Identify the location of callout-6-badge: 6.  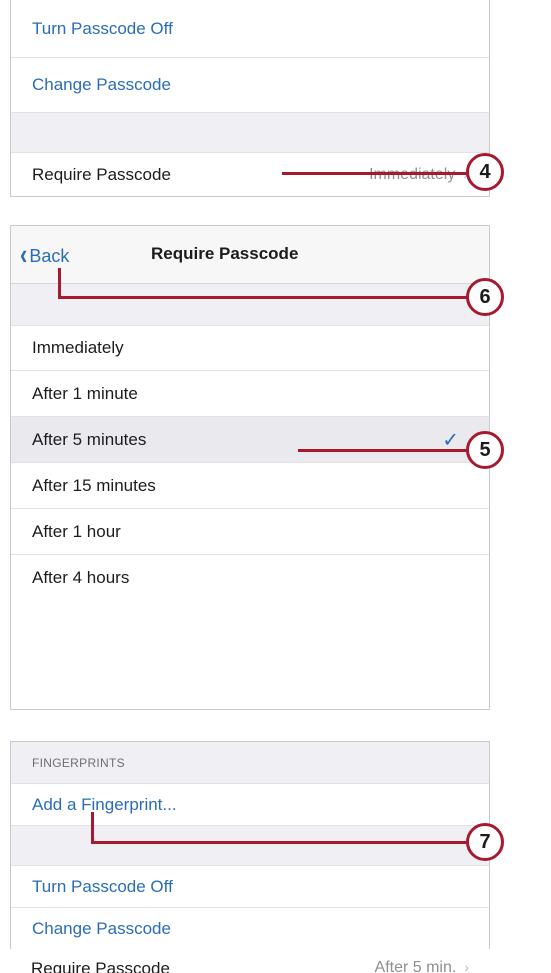
(485, 297).